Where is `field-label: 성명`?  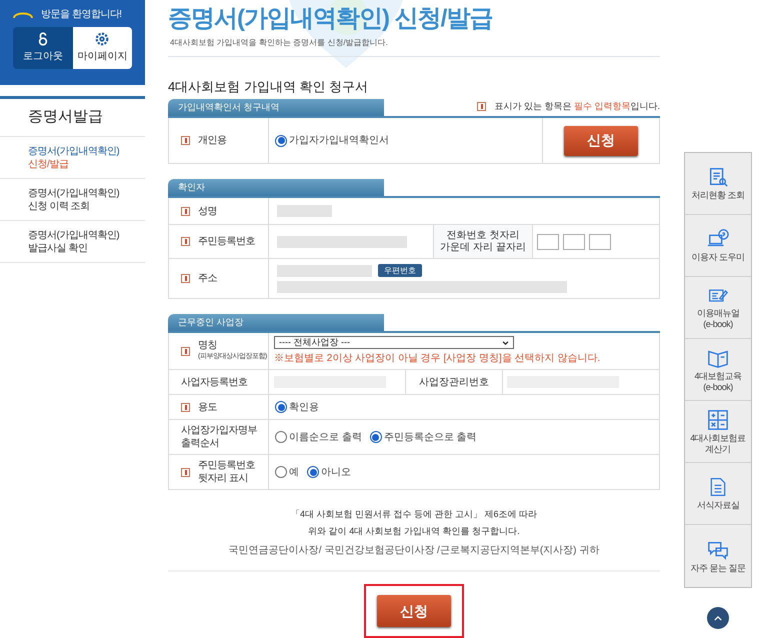
field-label: 성명 is located at coordinates (207, 211).